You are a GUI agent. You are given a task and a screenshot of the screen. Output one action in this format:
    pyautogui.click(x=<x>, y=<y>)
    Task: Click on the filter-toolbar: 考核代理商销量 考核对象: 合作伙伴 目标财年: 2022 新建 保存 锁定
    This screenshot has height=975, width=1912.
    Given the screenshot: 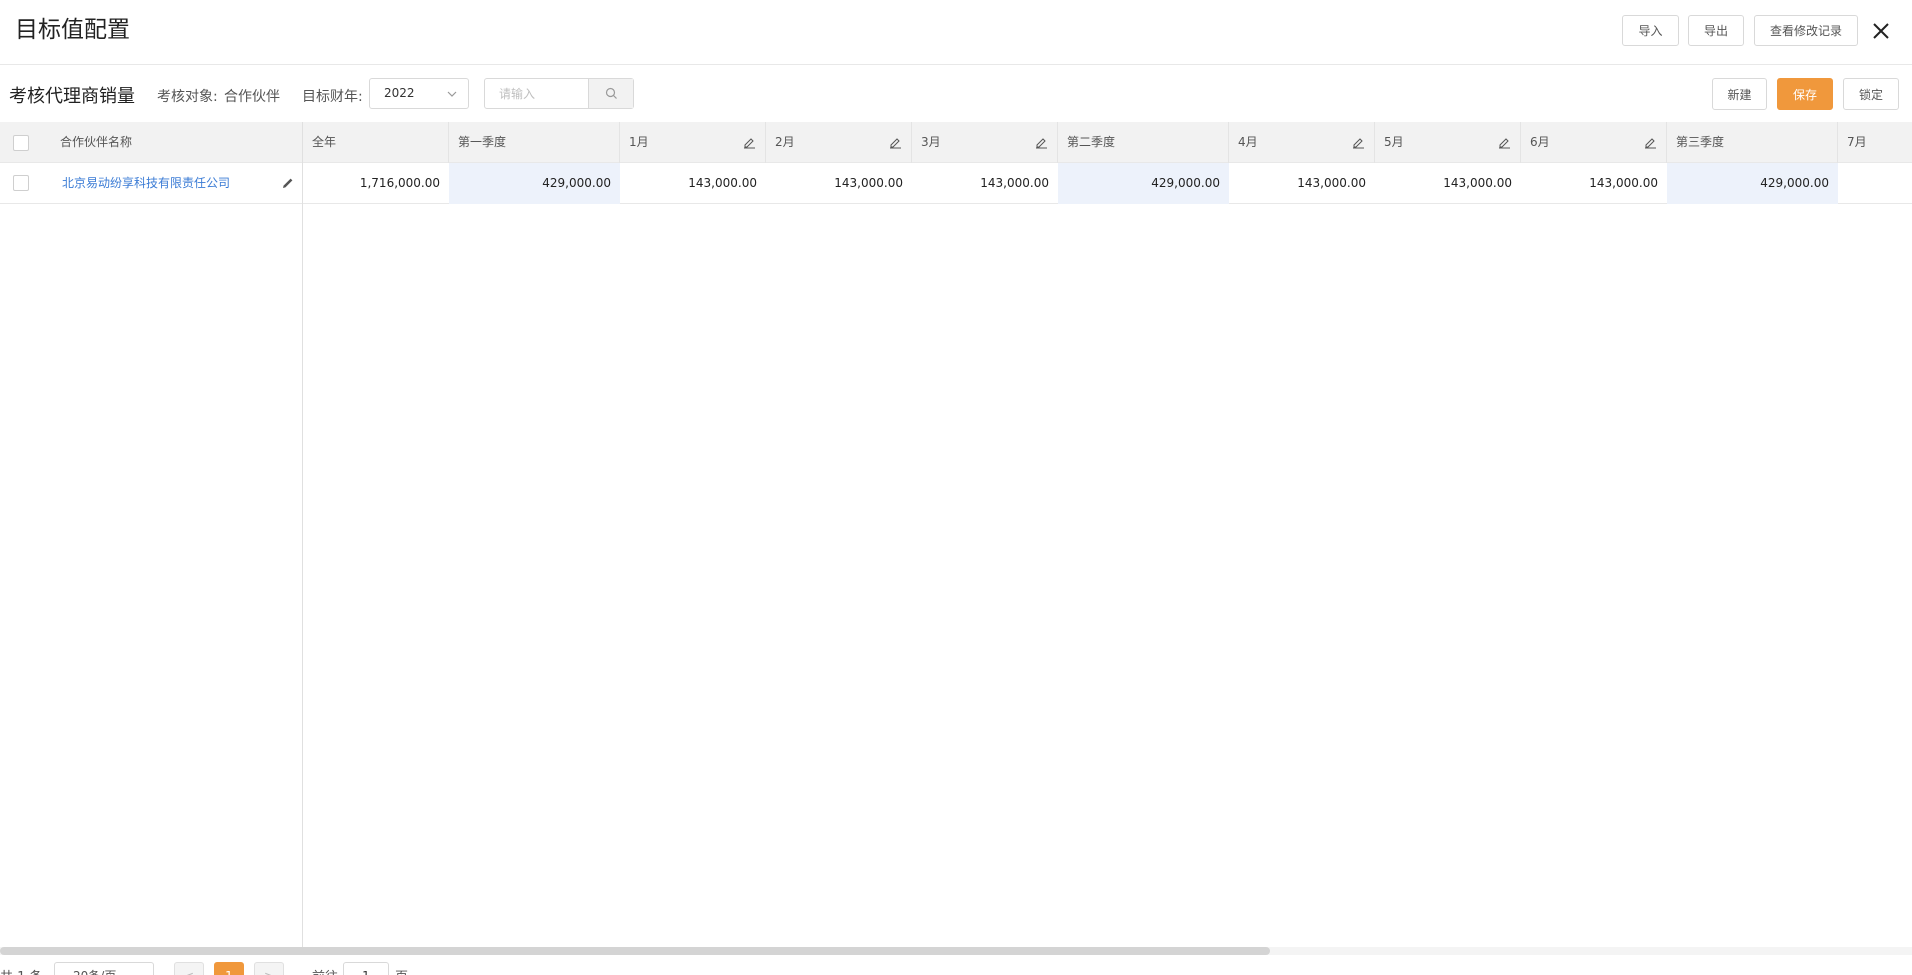 What is the action you would take?
    pyautogui.click(x=956, y=94)
    